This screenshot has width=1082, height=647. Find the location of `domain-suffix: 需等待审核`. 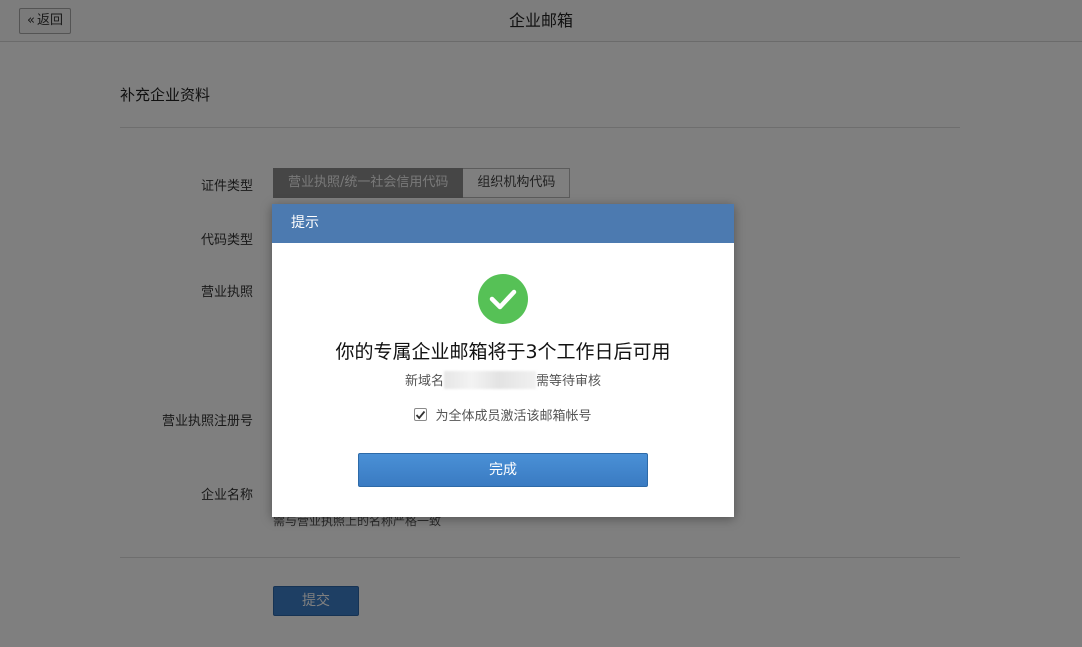

domain-suffix: 需等待审核 is located at coordinates (569, 381).